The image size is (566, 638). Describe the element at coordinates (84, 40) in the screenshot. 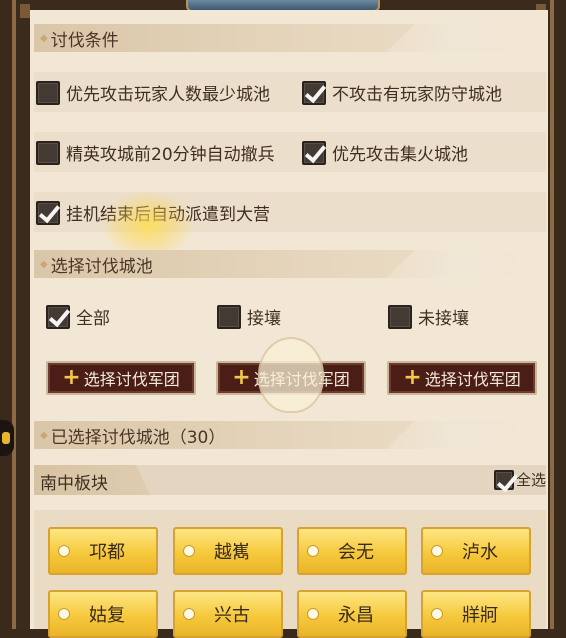

I see `section-title: 讨伐条件` at that location.